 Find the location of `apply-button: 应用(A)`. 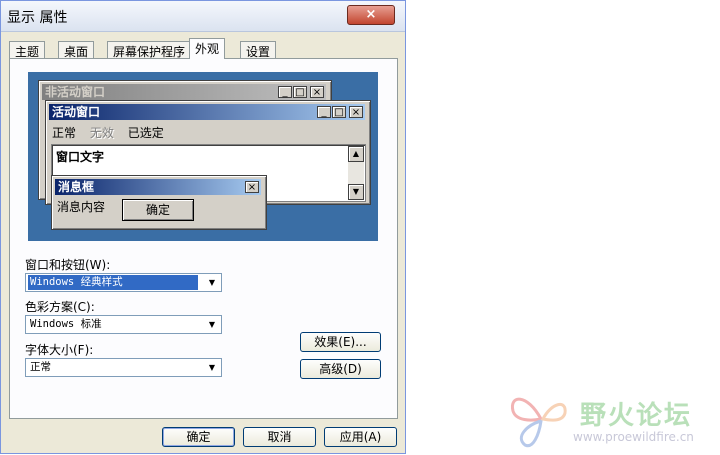

apply-button: 应用(A) is located at coordinates (360, 437).